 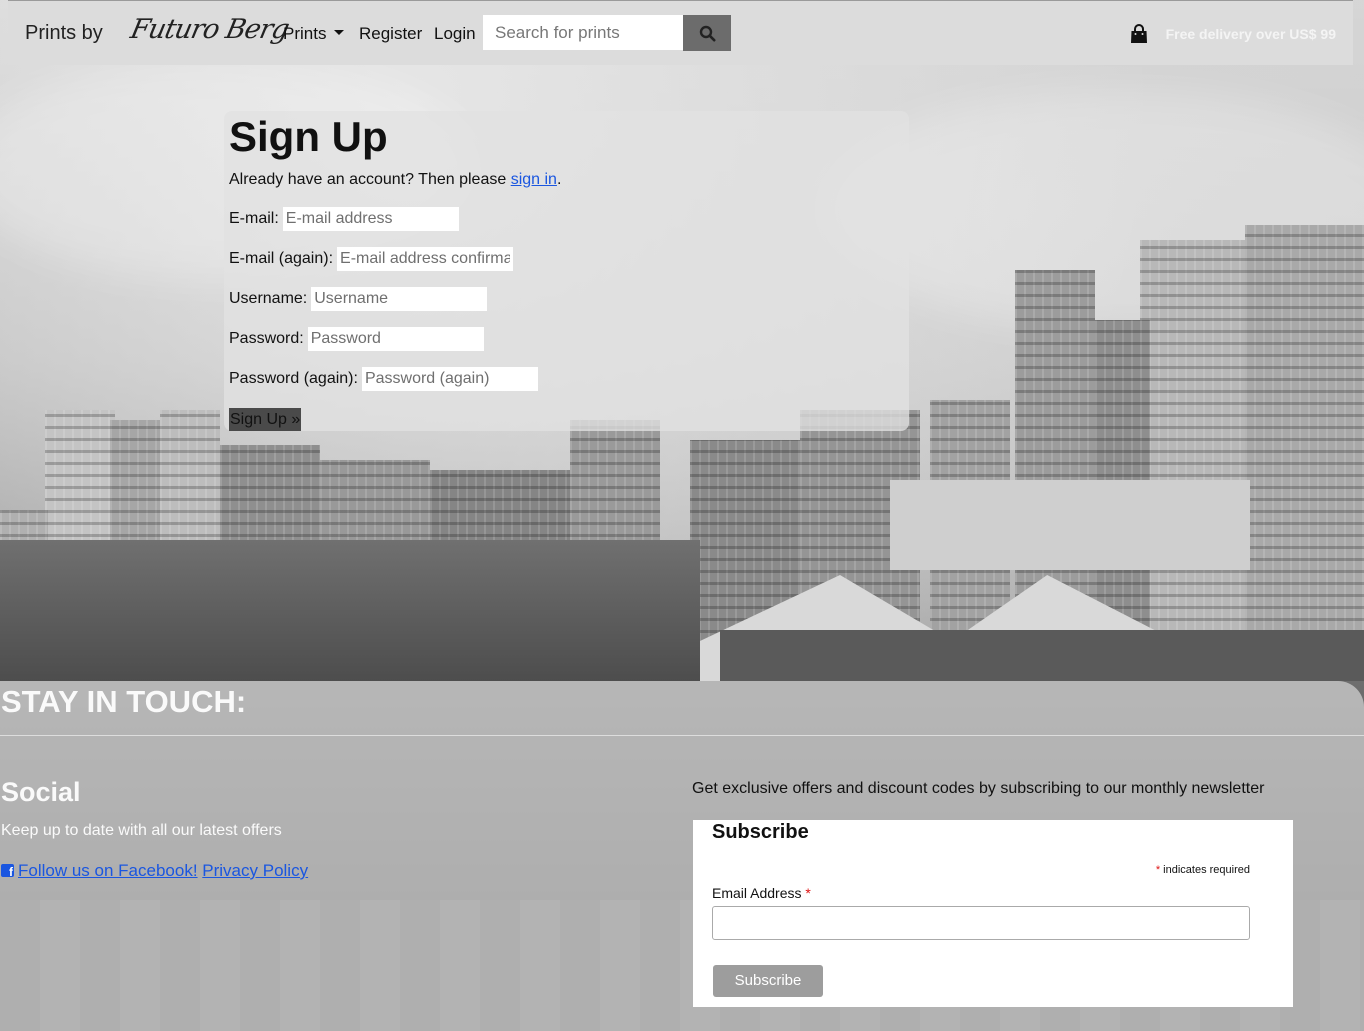 I want to click on subscribe-button: Subscribe, so click(x=768, y=981).